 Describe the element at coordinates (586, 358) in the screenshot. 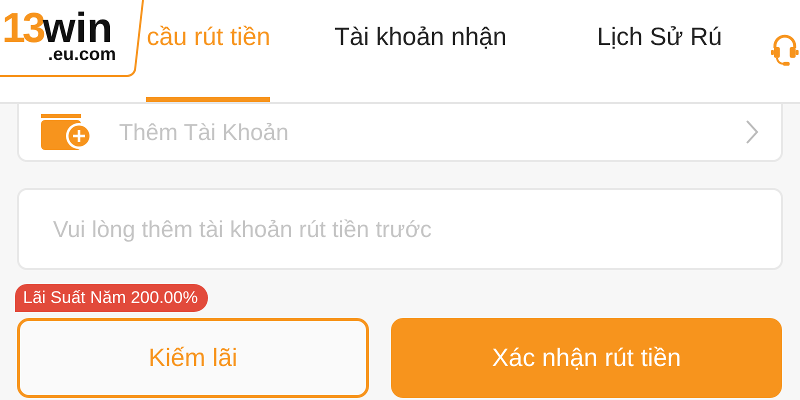

I see `confirm-button: Xác nhận rút tiền` at that location.